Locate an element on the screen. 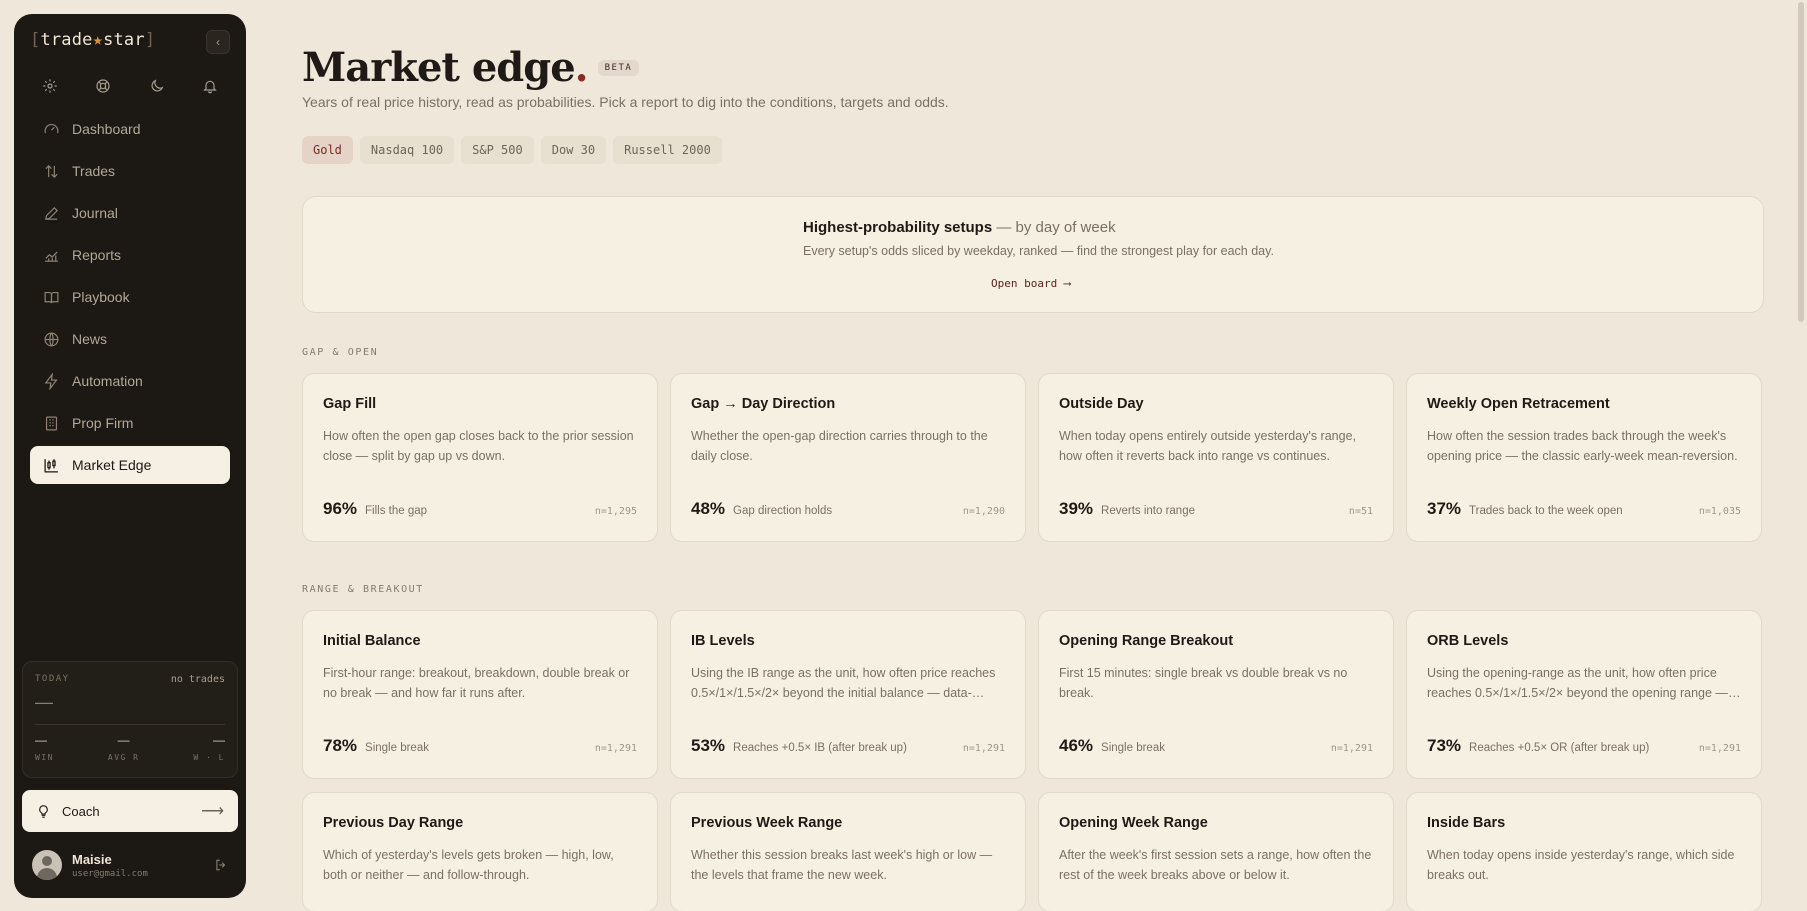  card-stat-label: Reaches +0.5× IB (after break up) is located at coordinates (820, 748).